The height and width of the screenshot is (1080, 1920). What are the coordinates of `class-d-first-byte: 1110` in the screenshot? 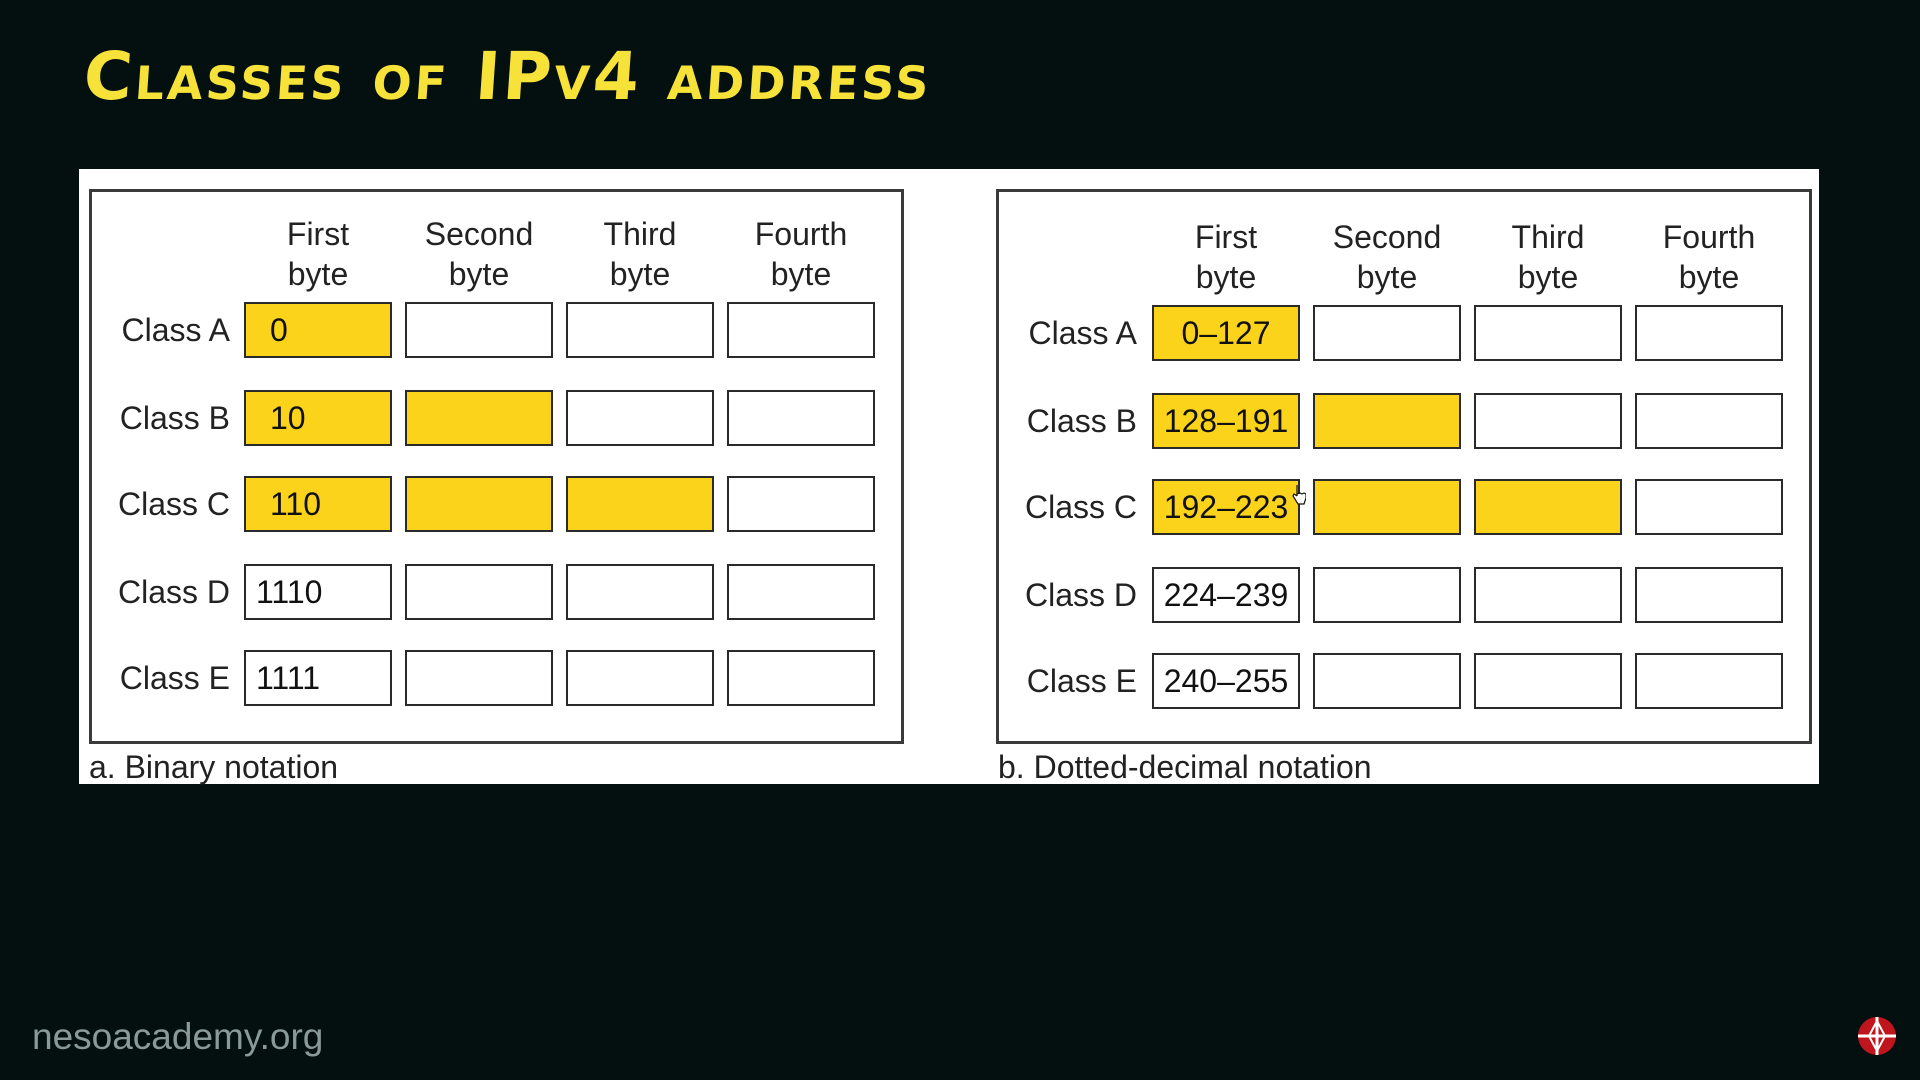 It's located at (318, 592).